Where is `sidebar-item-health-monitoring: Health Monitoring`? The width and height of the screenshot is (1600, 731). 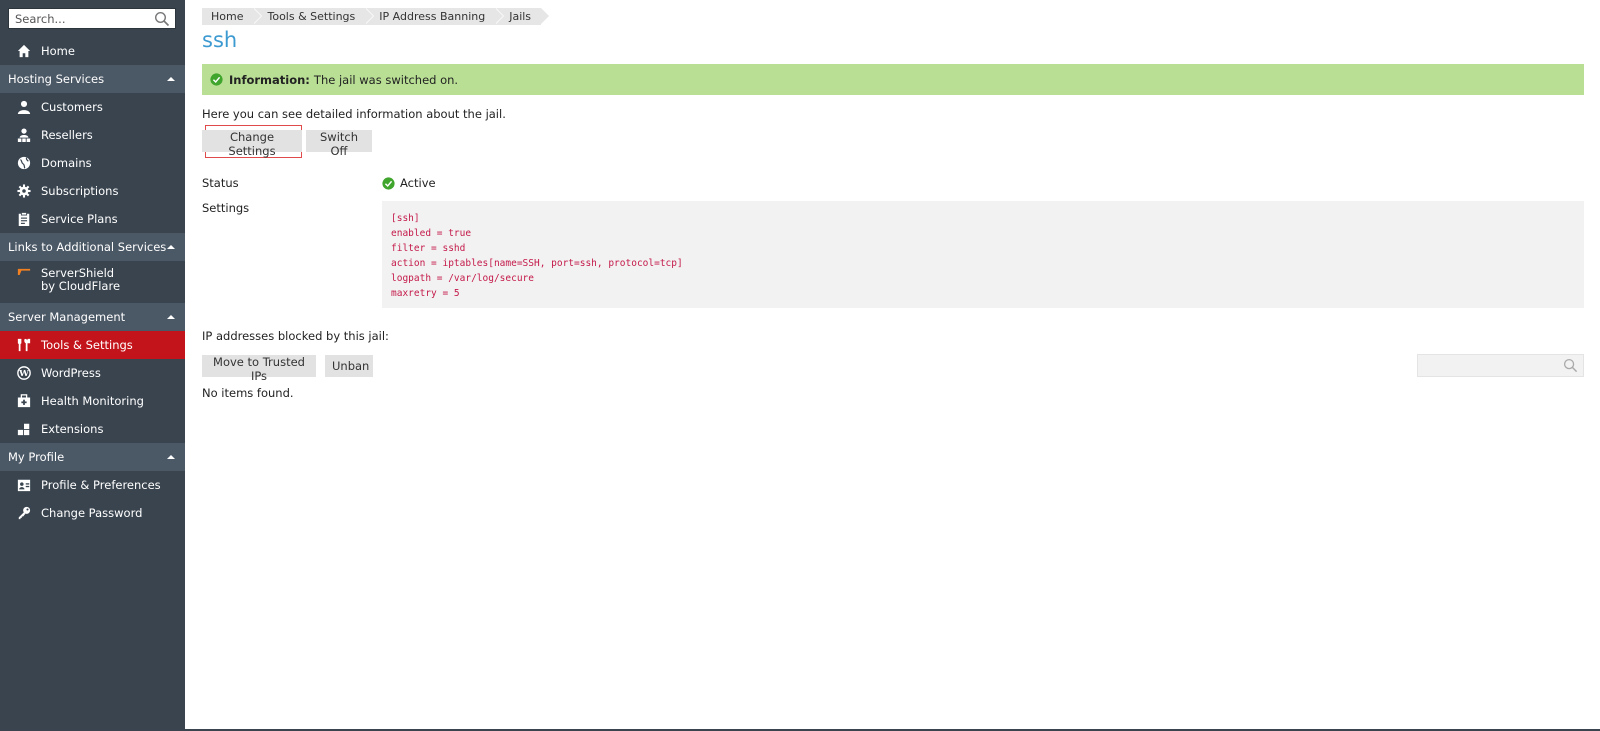 sidebar-item-health-monitoring: Health Monitoring is located at coordinates (92, 401).